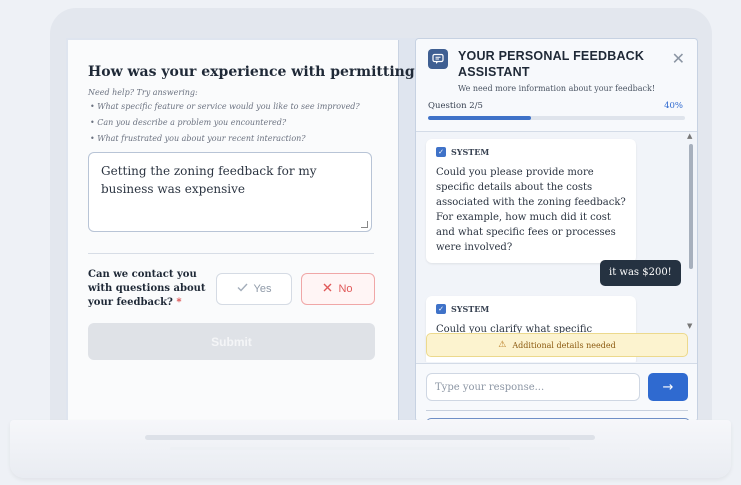 The width and height of the screenshot is (741, 485). Describe the element at coordinates (479, 118) in the screenshot. I see `progress-fill` at that location.